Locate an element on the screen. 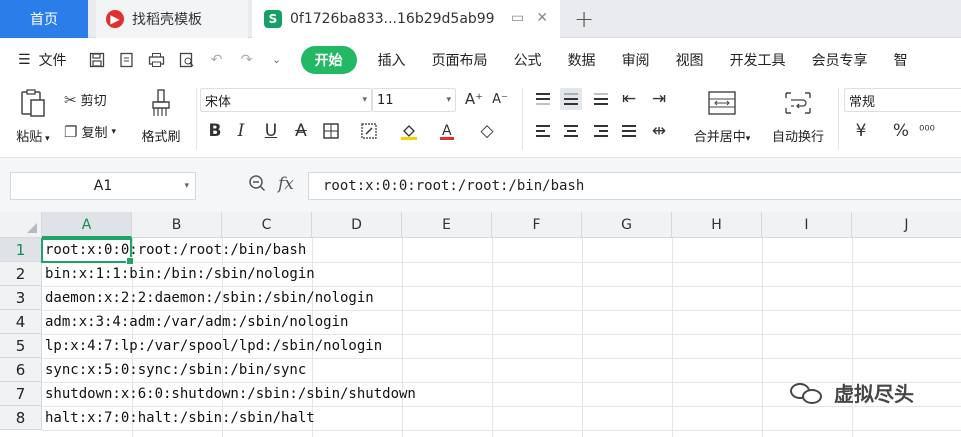 This screenshot has width=961, height=437. row-header-7: 7 is located at coordinates (21, 394).